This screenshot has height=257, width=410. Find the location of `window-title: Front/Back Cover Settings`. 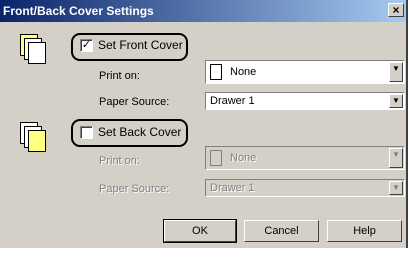

window-title: Front/Back Cover Settings is located at coordinates (78, 11).